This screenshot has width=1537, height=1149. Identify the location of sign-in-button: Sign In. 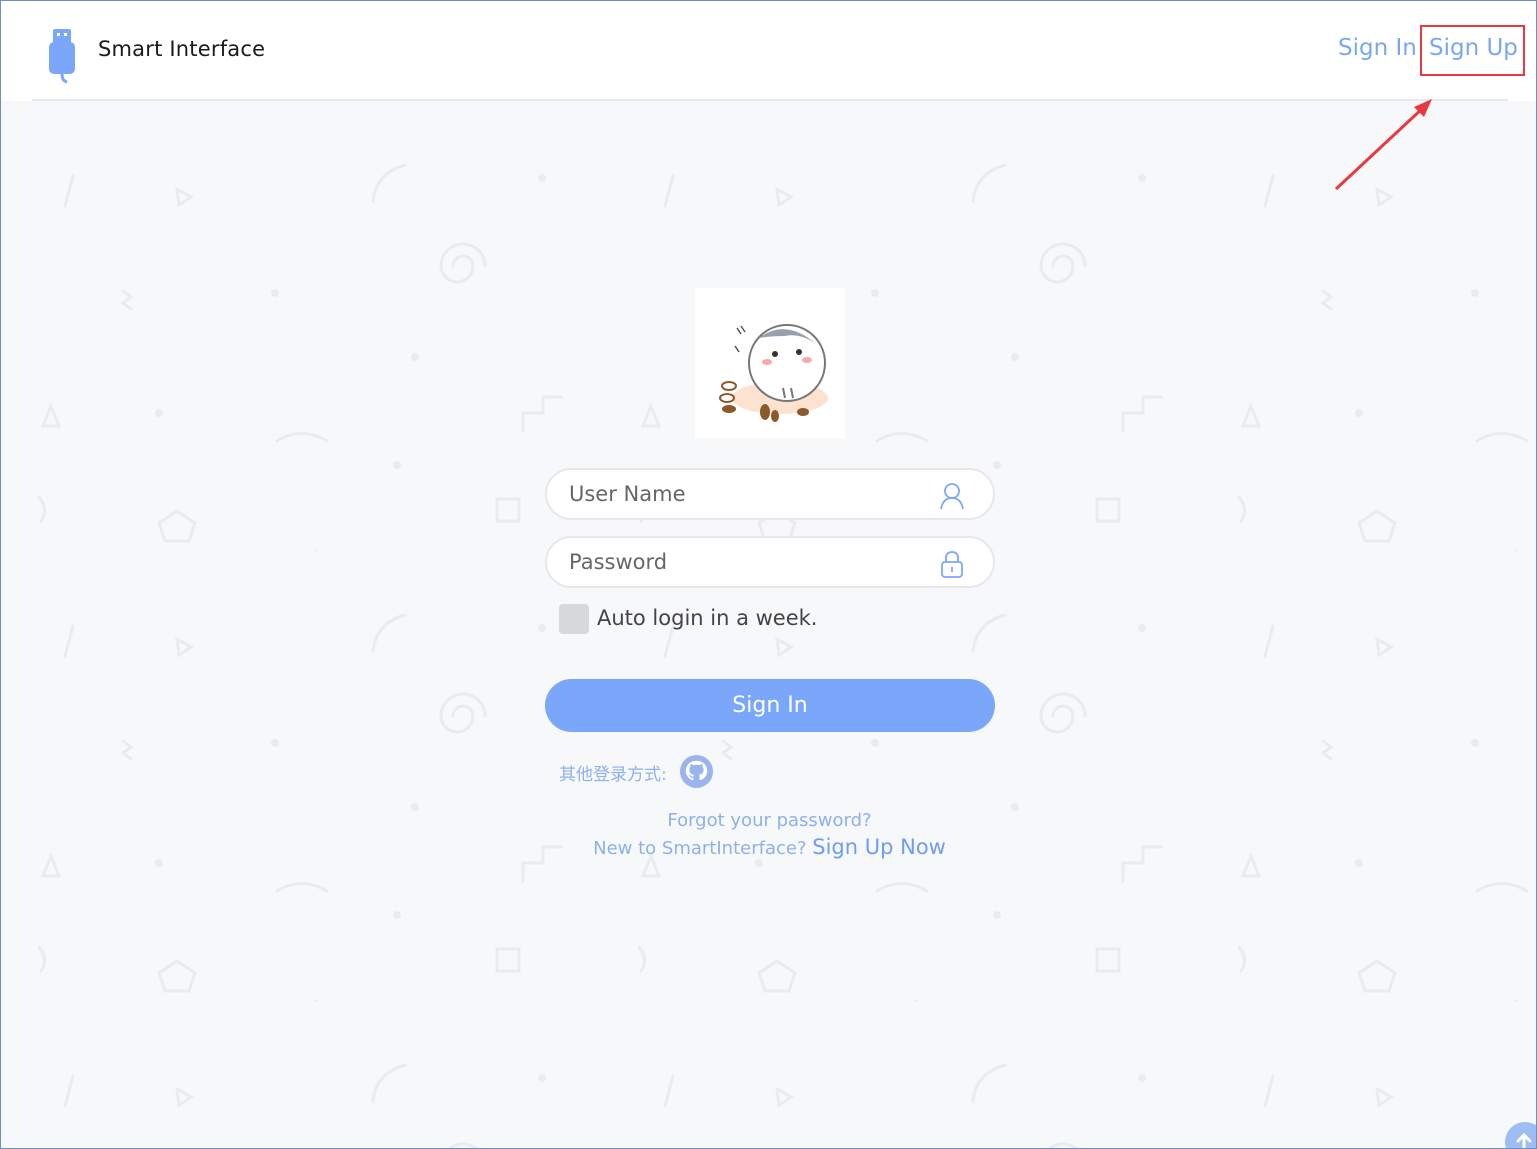
(770, 705).